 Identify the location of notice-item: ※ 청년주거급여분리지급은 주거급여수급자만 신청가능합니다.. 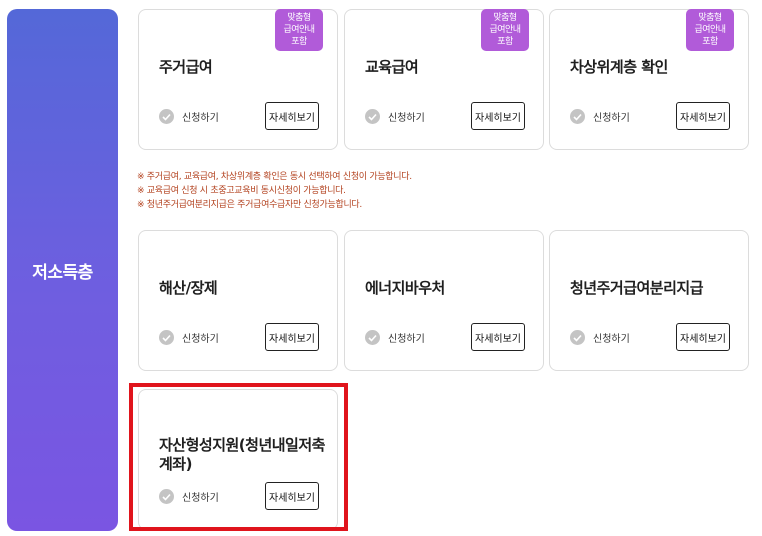
(249, 205).